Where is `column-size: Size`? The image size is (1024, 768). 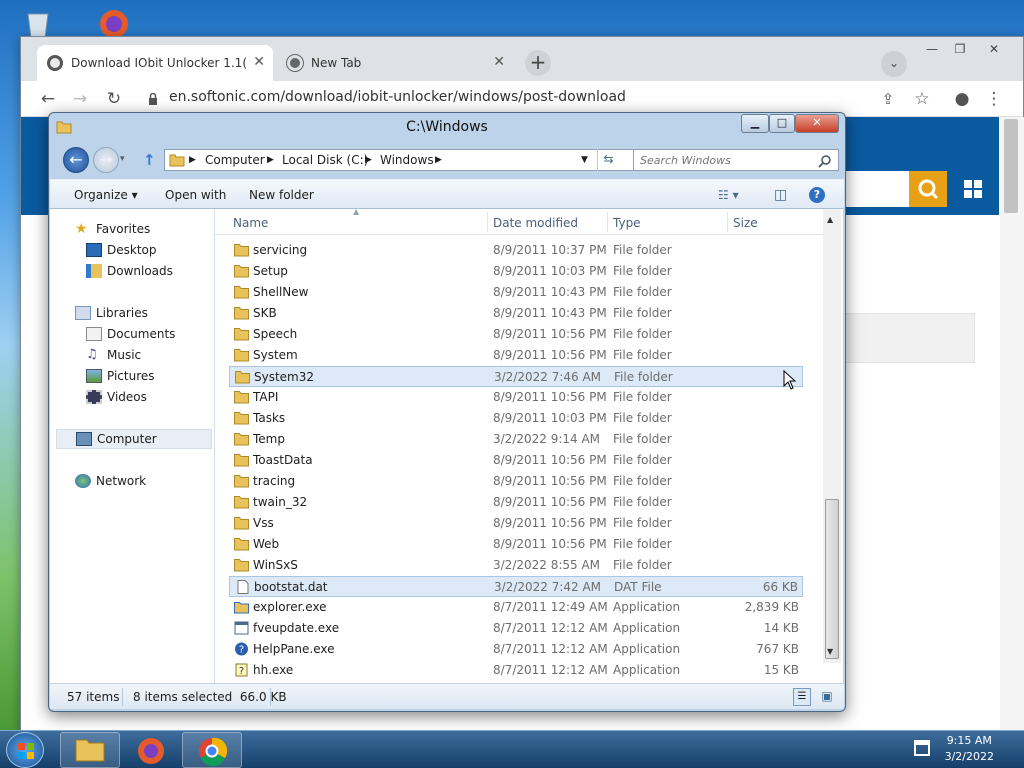 column-size: Size is located at coordinates (743, 222).